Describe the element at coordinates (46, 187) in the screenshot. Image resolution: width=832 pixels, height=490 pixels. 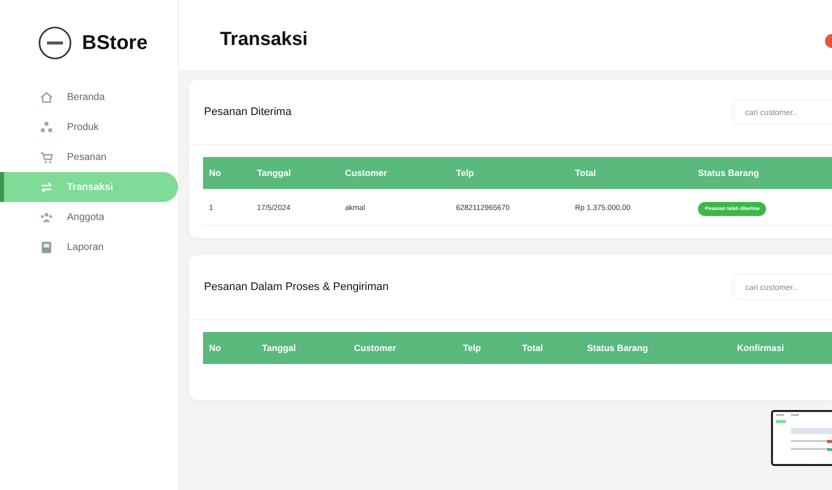
I see `swap-arrows-icon` at that location.